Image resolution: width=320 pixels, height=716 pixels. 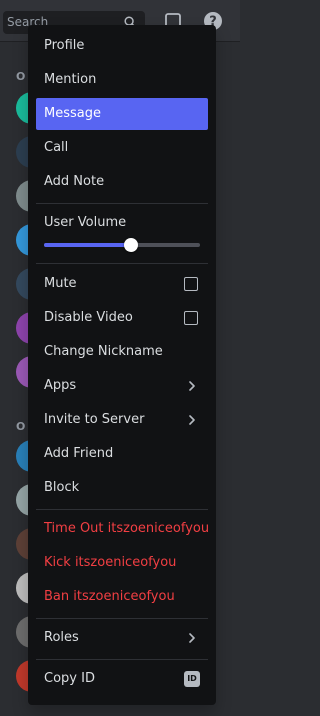 What do you see at coordinates (122, 352) in the screenshot?
I see `menu-item-change-nickname: Change Nickname` at bounding box center [122, 352].